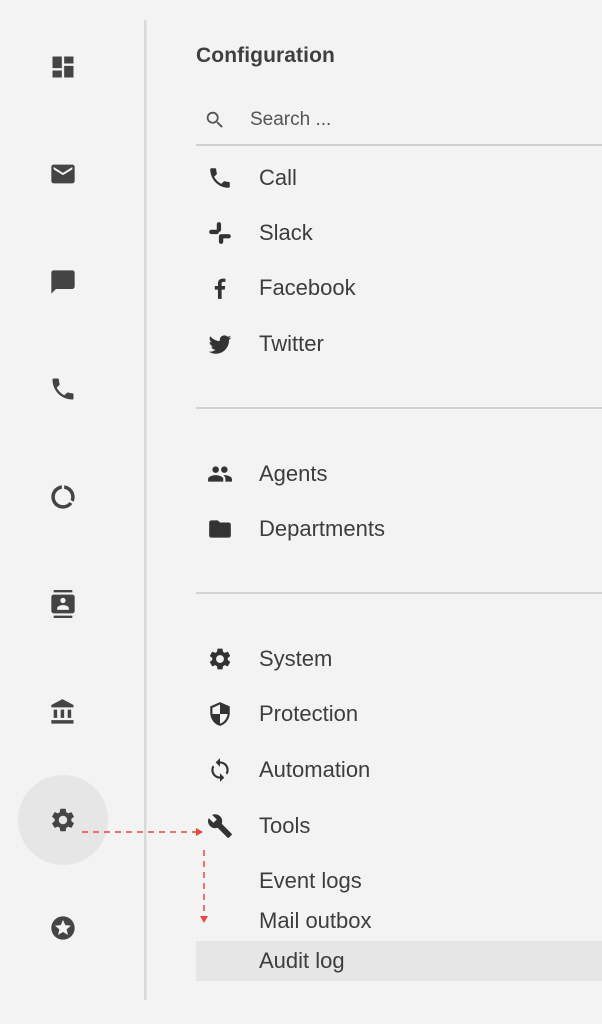 This screenshot has width=602, height=1024. I want to click on rail-reports-button, so click(63, 497).